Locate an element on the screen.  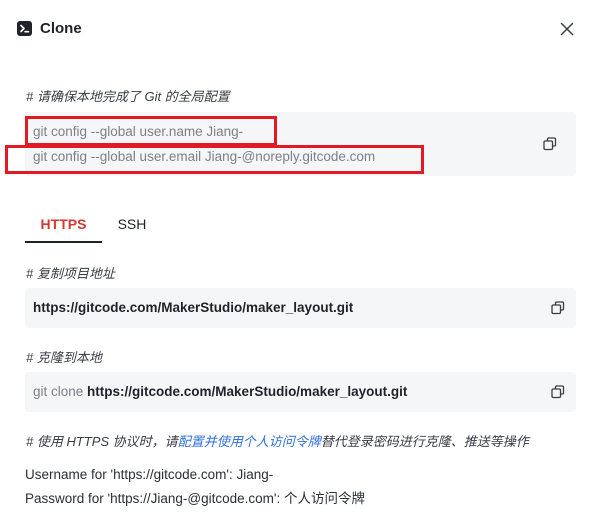
token-setup-link: 配置并使用个人访问令牌 is located at coordinates (249, 441).